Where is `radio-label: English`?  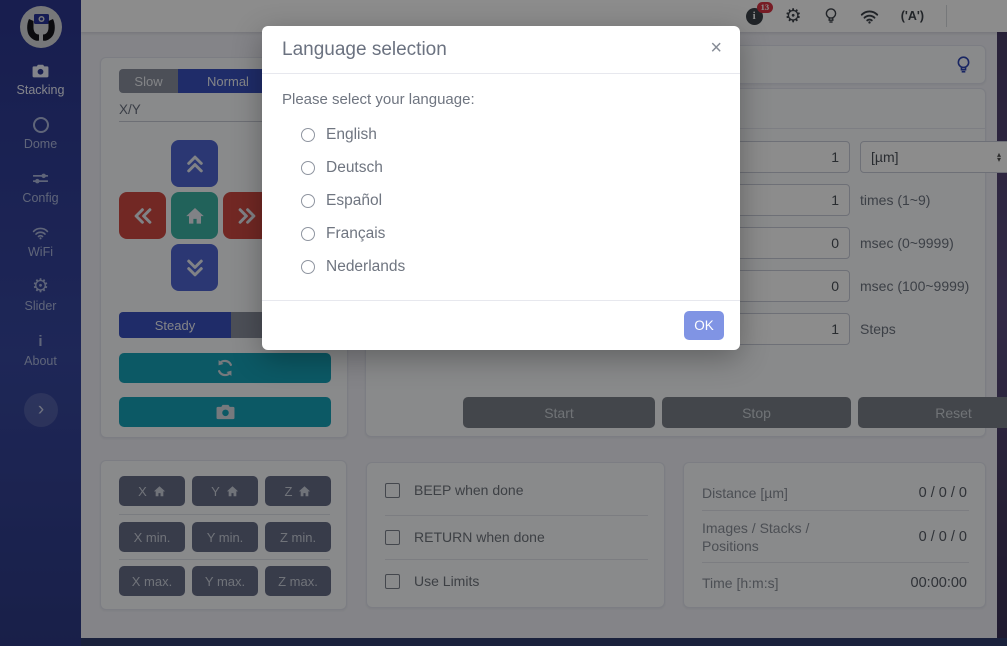
radio-label: English is located at coordinates (351, 134).